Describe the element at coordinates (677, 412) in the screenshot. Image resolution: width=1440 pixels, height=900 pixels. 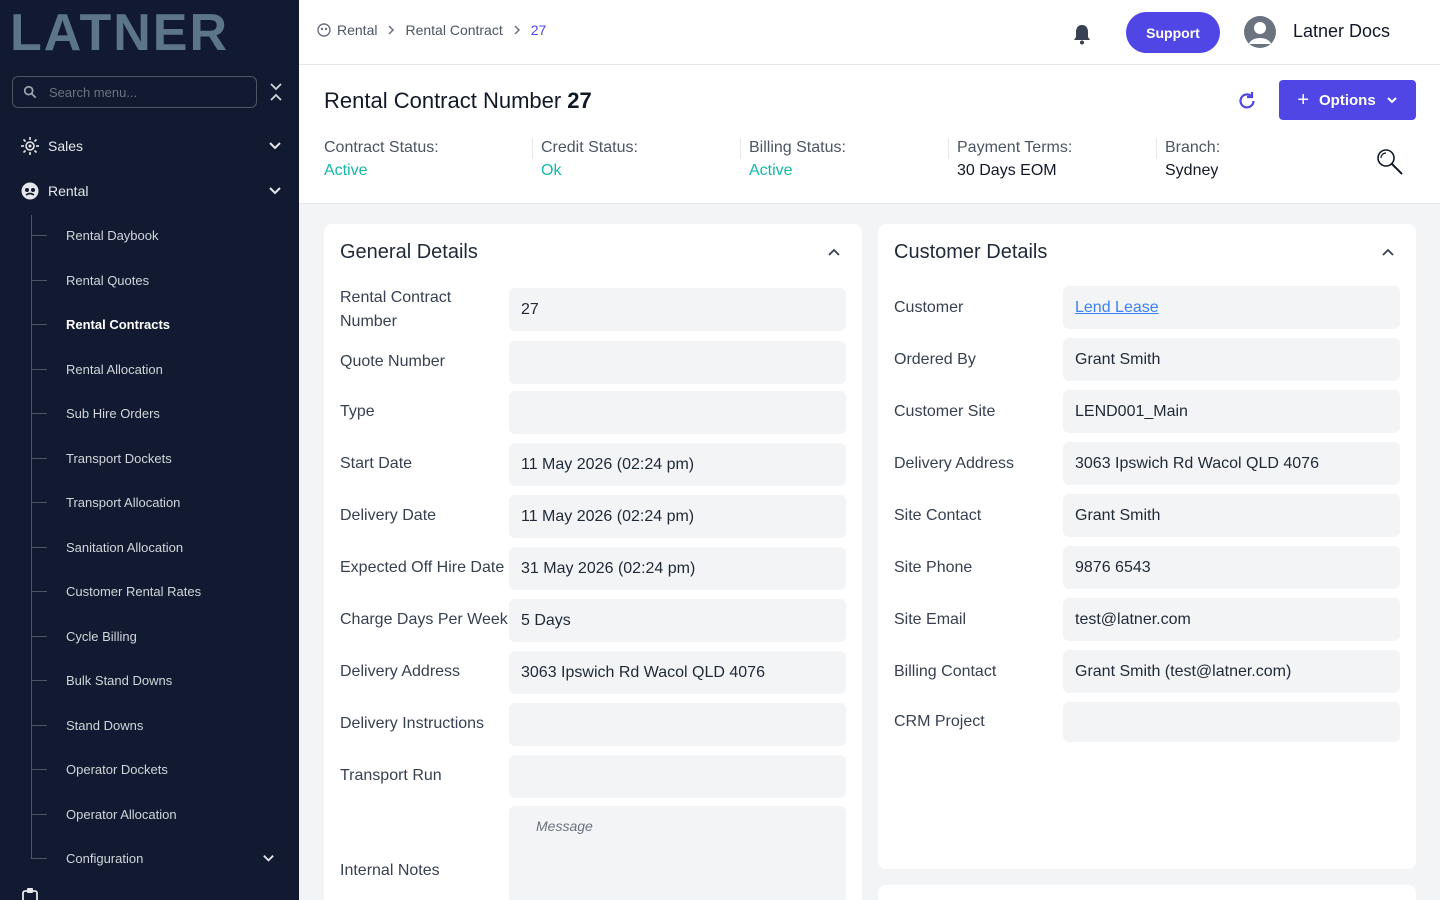
I see `type-field` at that location.